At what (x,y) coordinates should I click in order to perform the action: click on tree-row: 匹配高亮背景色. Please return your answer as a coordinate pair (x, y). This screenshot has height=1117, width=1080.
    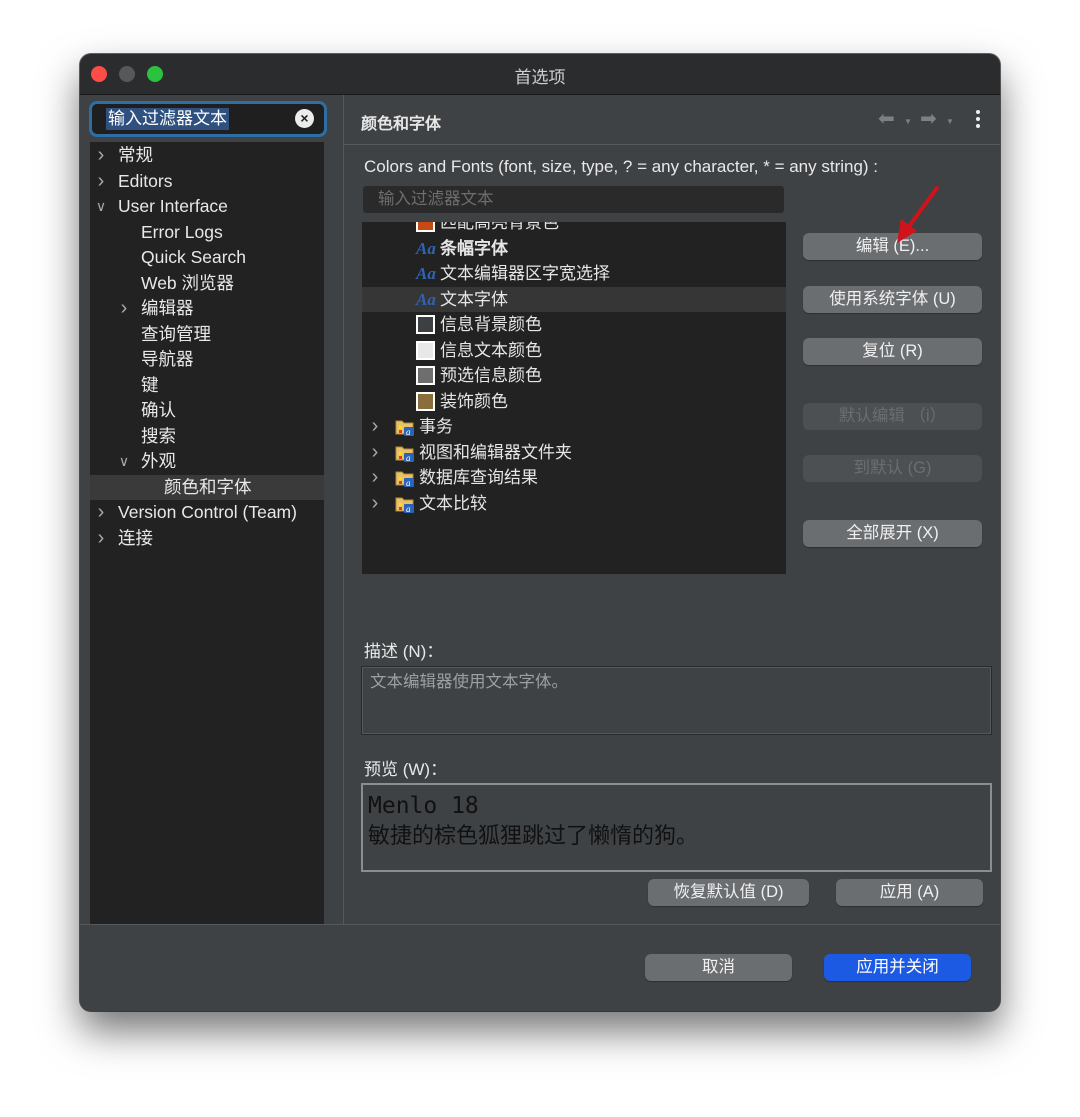
    Looking at the image, I should click on (574, 228).